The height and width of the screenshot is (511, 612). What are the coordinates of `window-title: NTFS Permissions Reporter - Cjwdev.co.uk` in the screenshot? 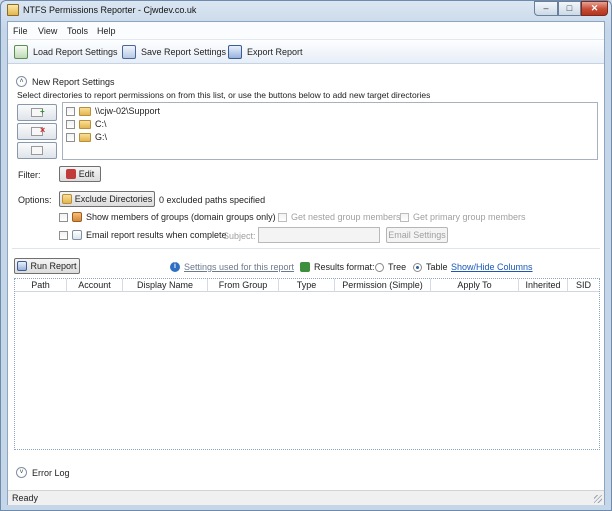 It's located at (110, 10).